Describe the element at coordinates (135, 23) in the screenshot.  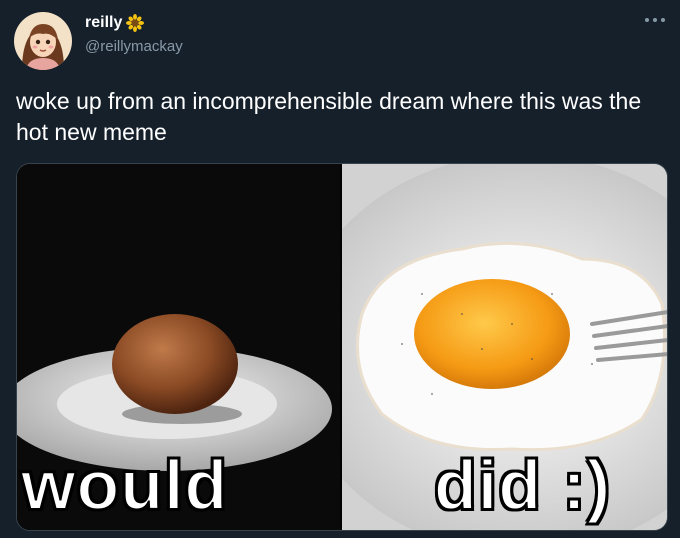
I see `sunflower-icon` at that location.